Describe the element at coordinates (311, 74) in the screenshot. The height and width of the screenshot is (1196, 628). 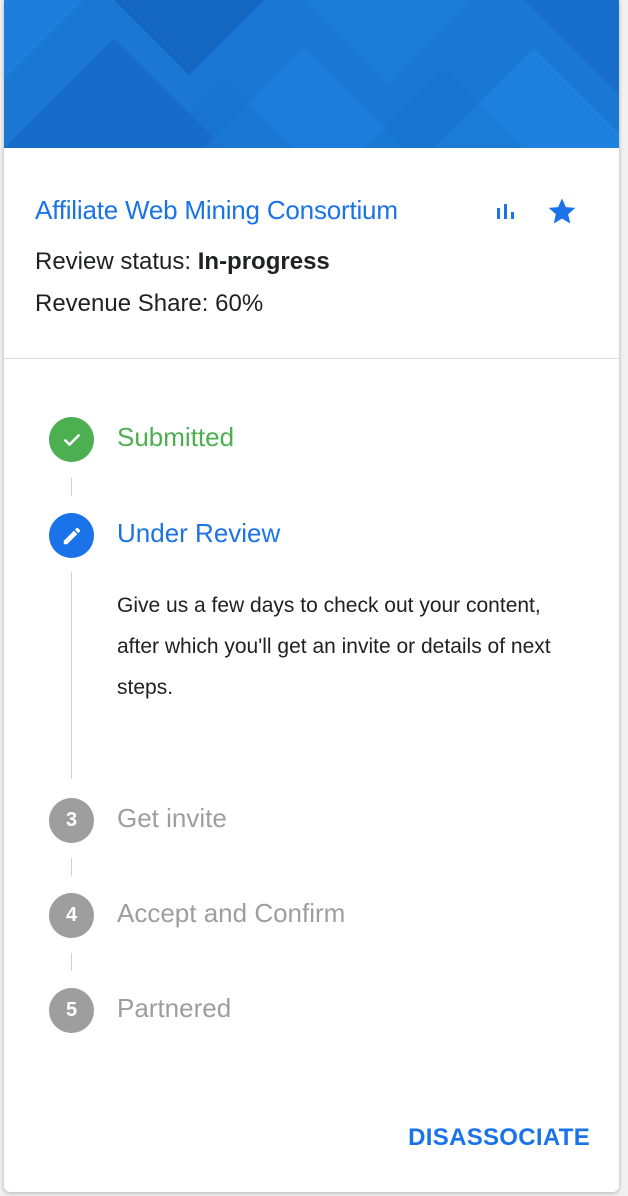
I see `card-banner-image` at that location.